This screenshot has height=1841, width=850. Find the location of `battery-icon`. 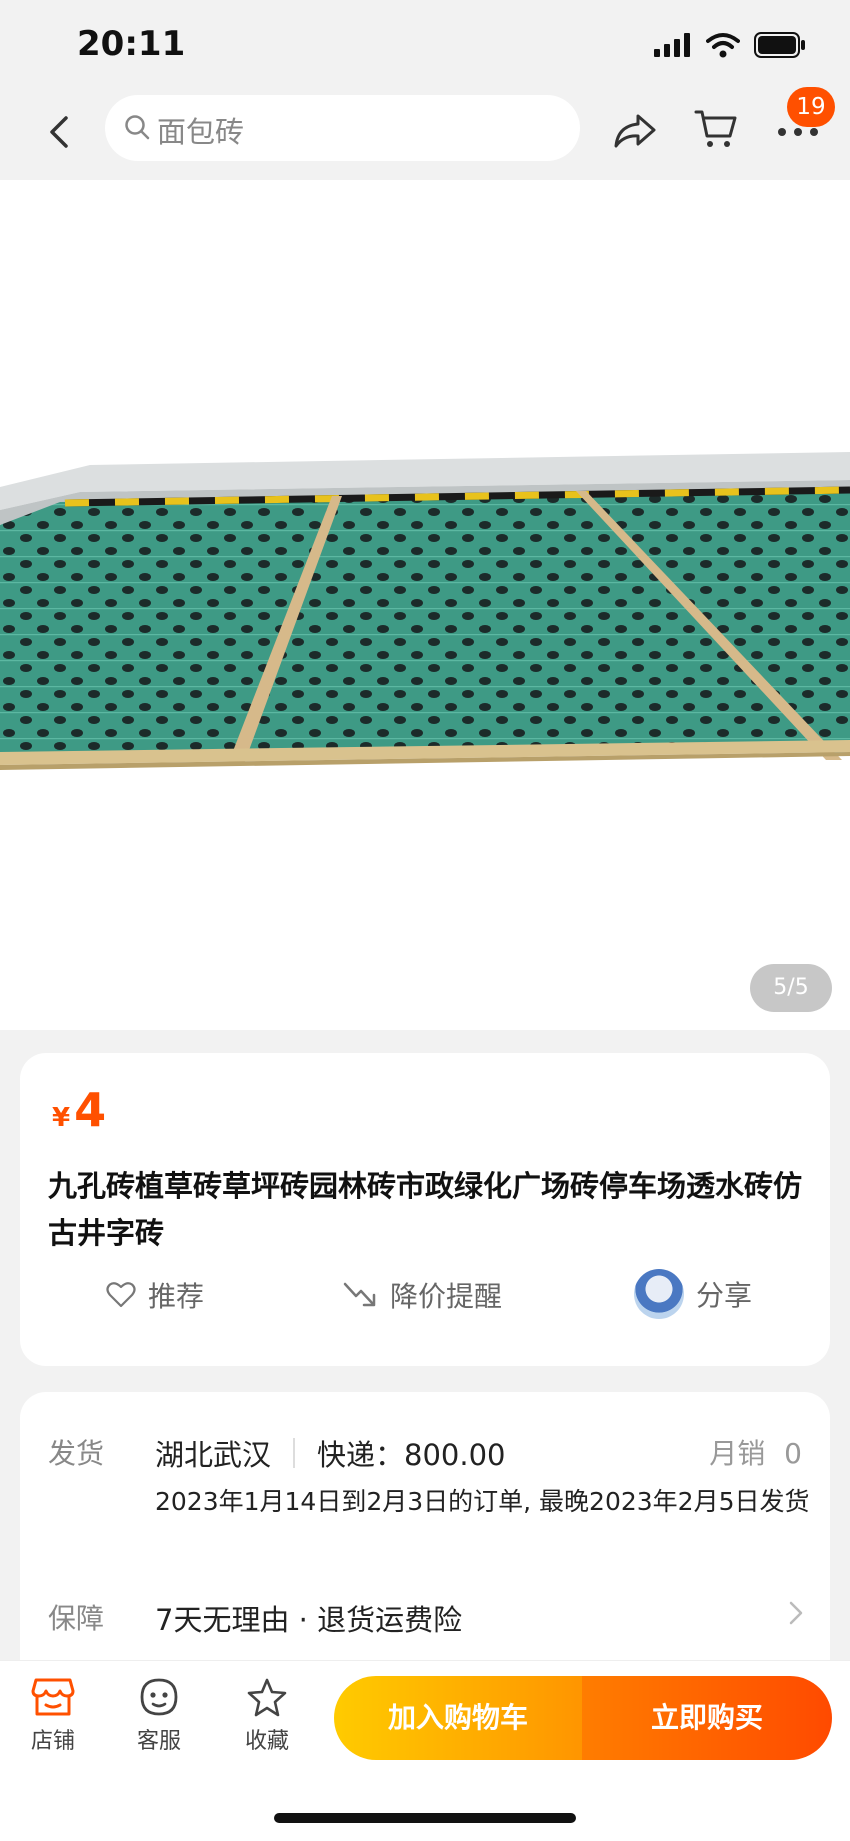

battery-icon is located at coordinates (779, 45).